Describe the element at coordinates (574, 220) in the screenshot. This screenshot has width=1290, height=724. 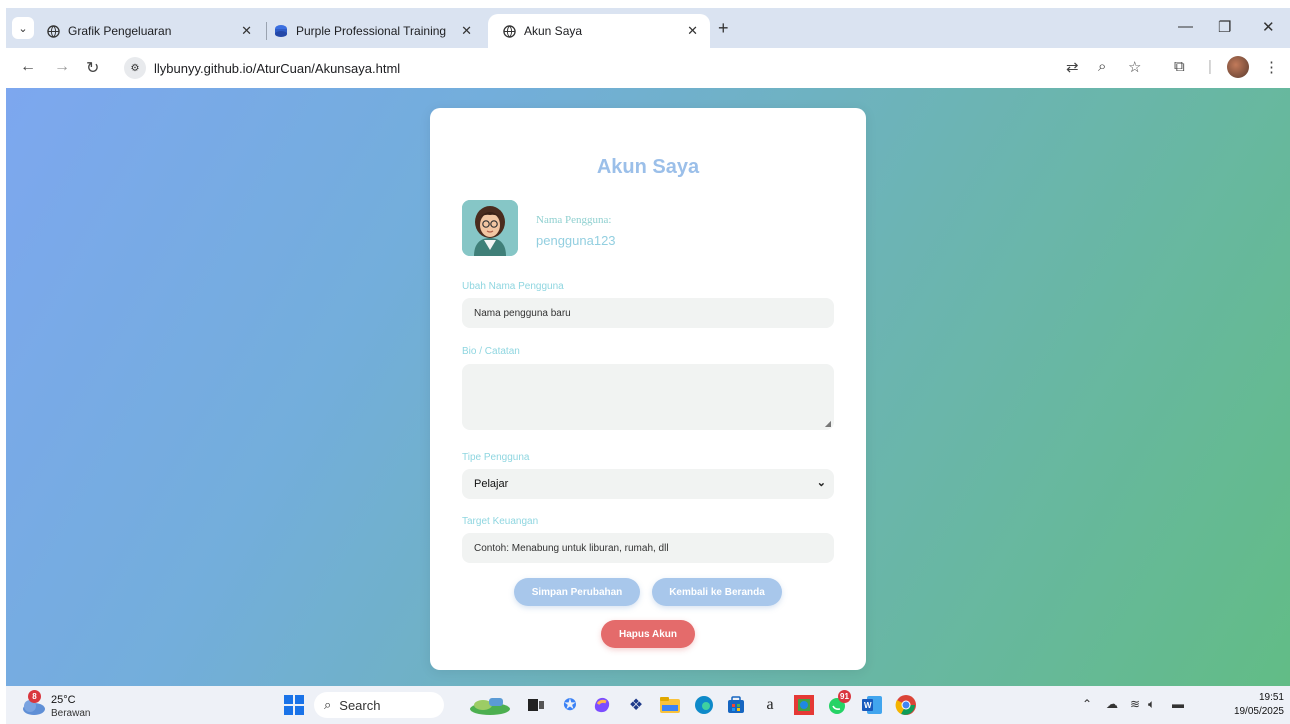
I see `username-label: Nama Pengguna:` at that location.